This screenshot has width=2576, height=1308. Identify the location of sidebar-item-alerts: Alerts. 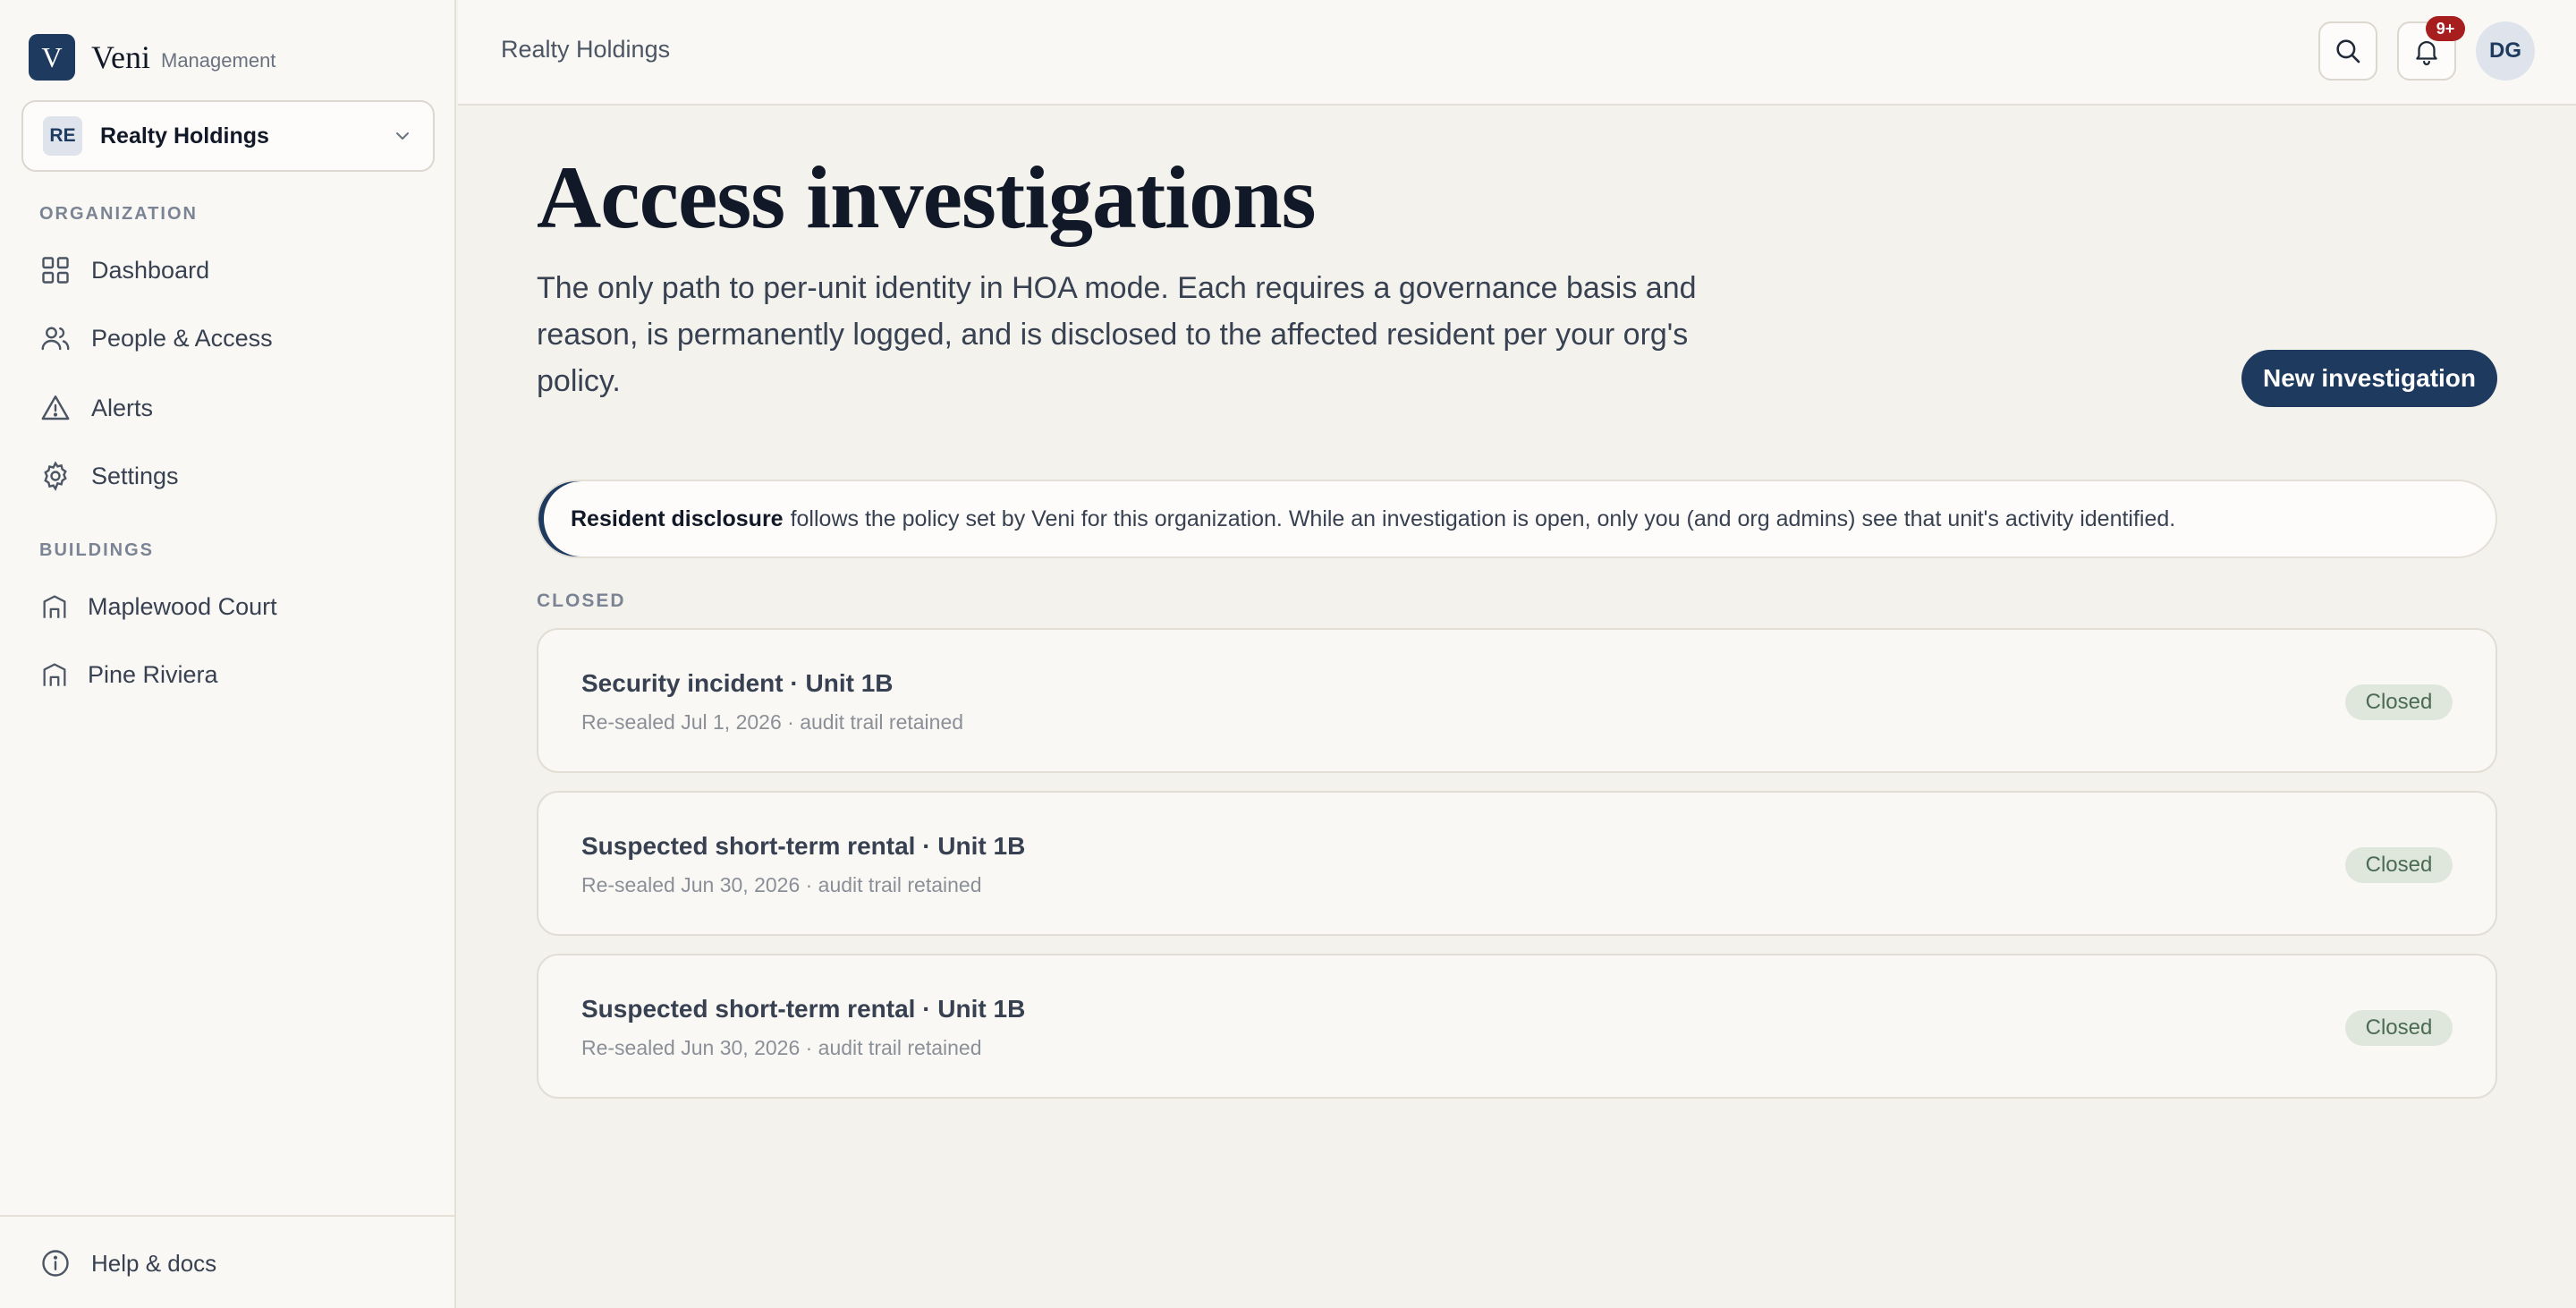
(96, 407).